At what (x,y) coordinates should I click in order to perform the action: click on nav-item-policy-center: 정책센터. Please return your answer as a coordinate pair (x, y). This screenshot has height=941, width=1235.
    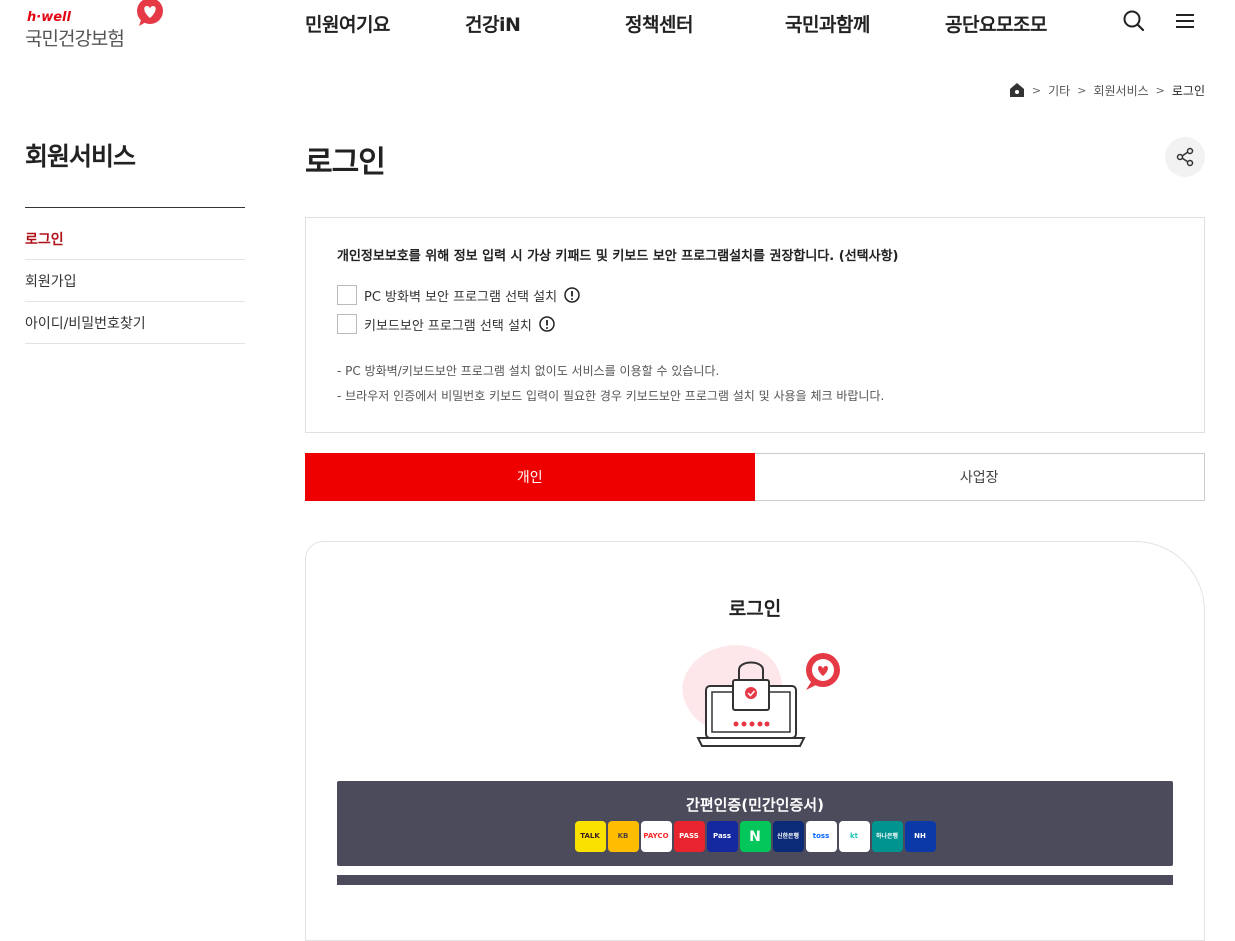
    Looking at the image, I should click on (659, 23).